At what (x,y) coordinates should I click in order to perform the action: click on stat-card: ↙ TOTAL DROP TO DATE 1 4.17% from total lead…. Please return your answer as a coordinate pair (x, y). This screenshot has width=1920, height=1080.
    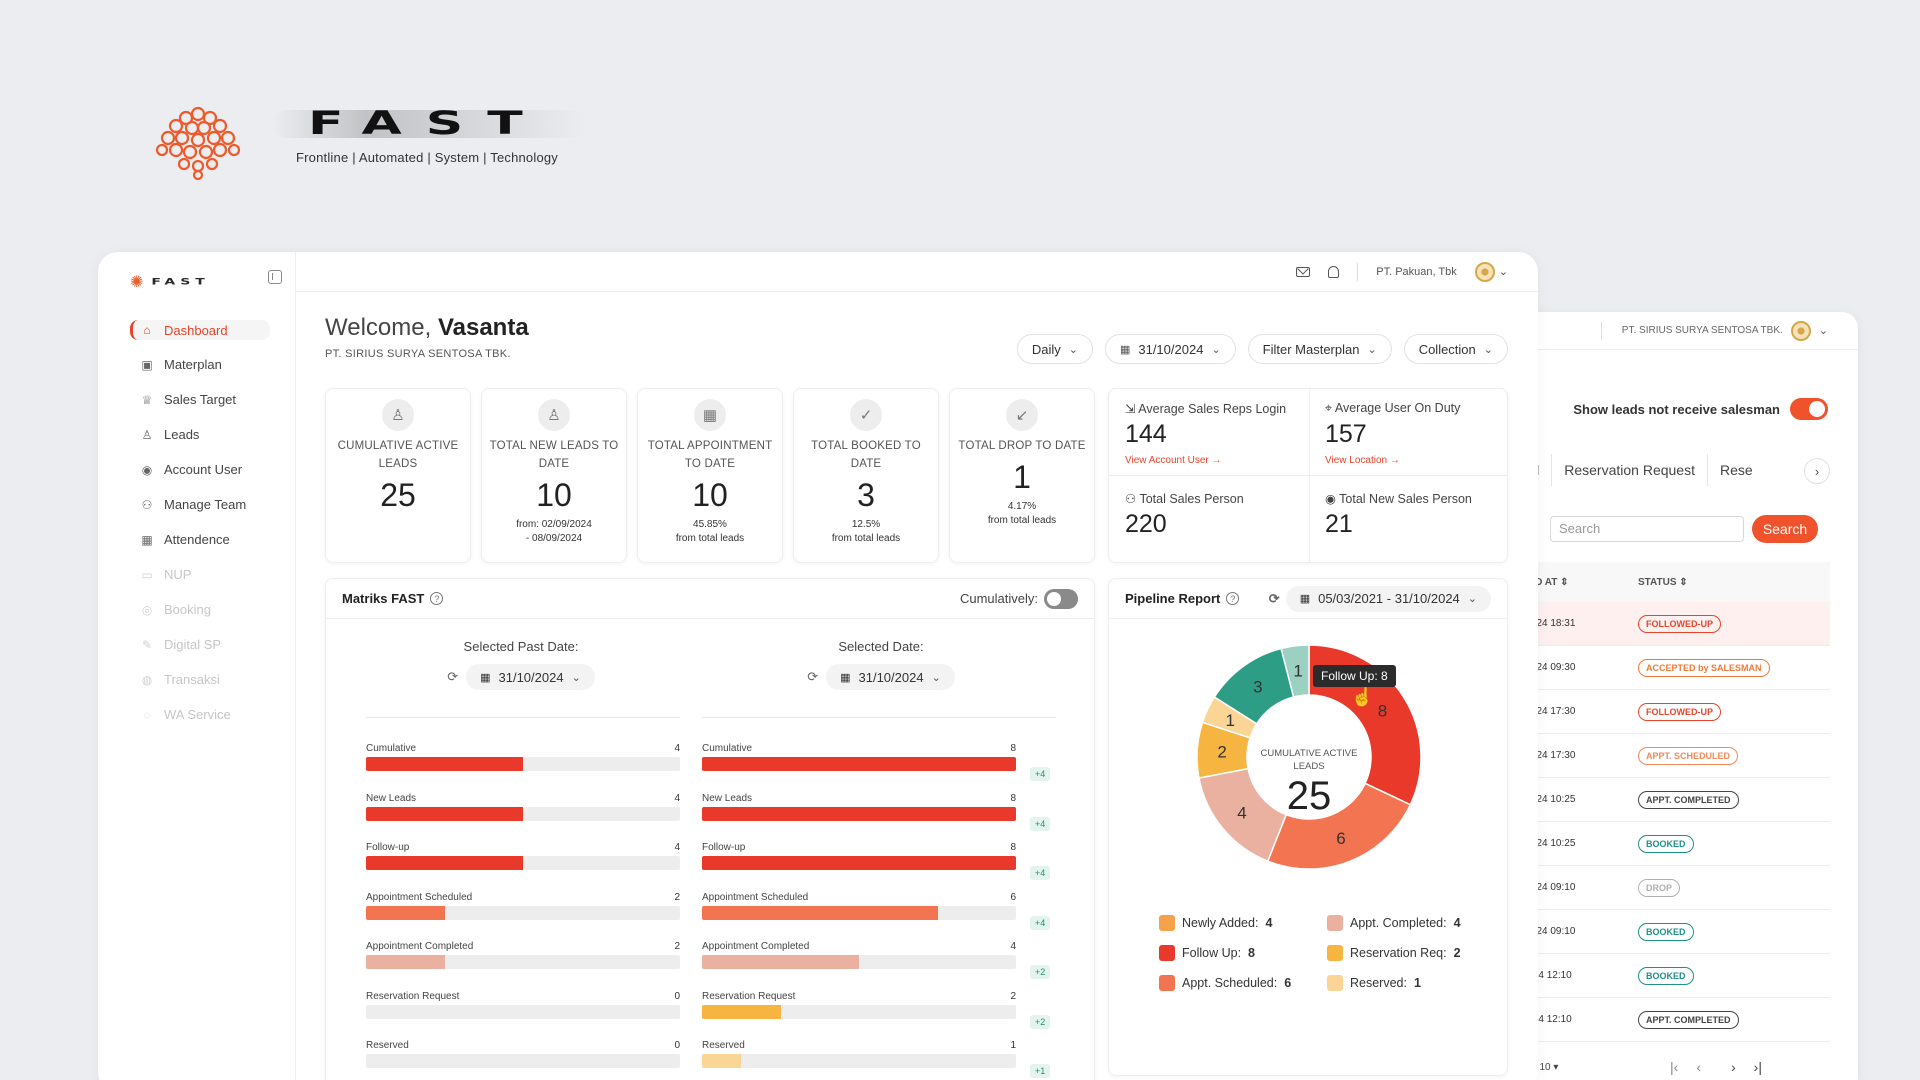
    Looking at the image, I should click on (1022, 475).